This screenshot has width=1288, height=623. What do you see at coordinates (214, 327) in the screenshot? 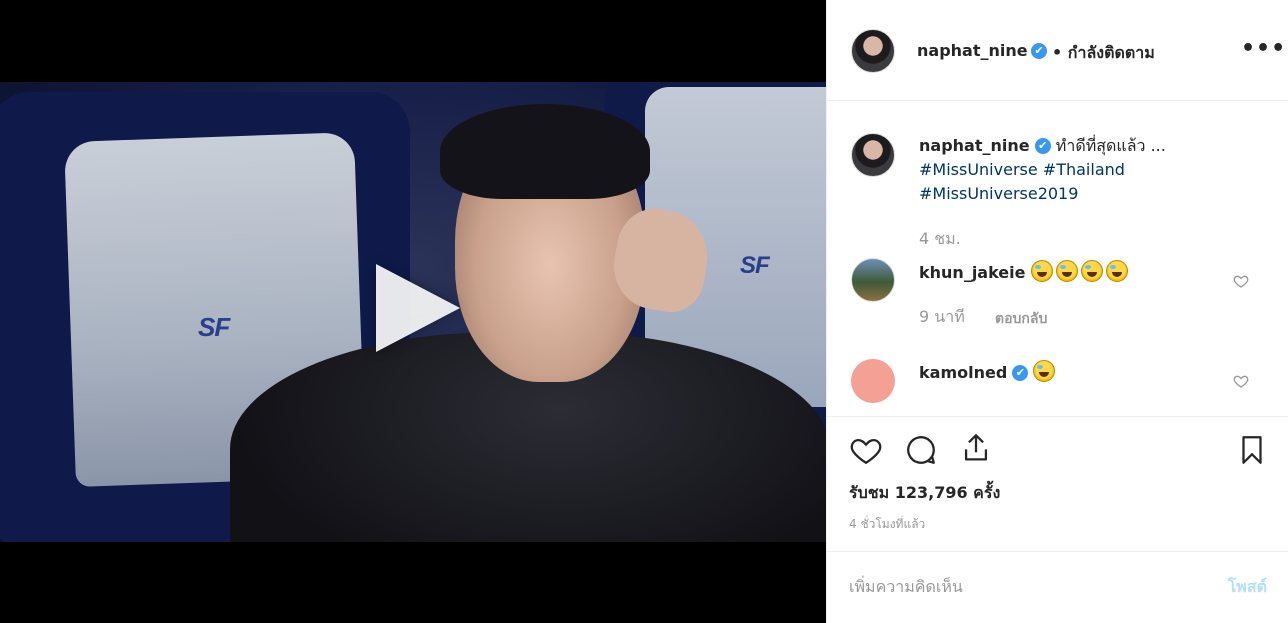
I see `cinema-logo-left: SF` at bounding box center [214, 327].